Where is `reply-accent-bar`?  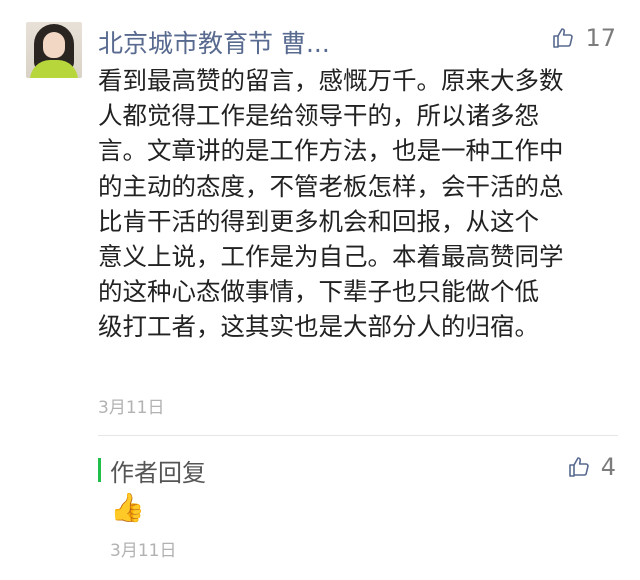 reply-accent-bar is located at coordinates (99, 470).